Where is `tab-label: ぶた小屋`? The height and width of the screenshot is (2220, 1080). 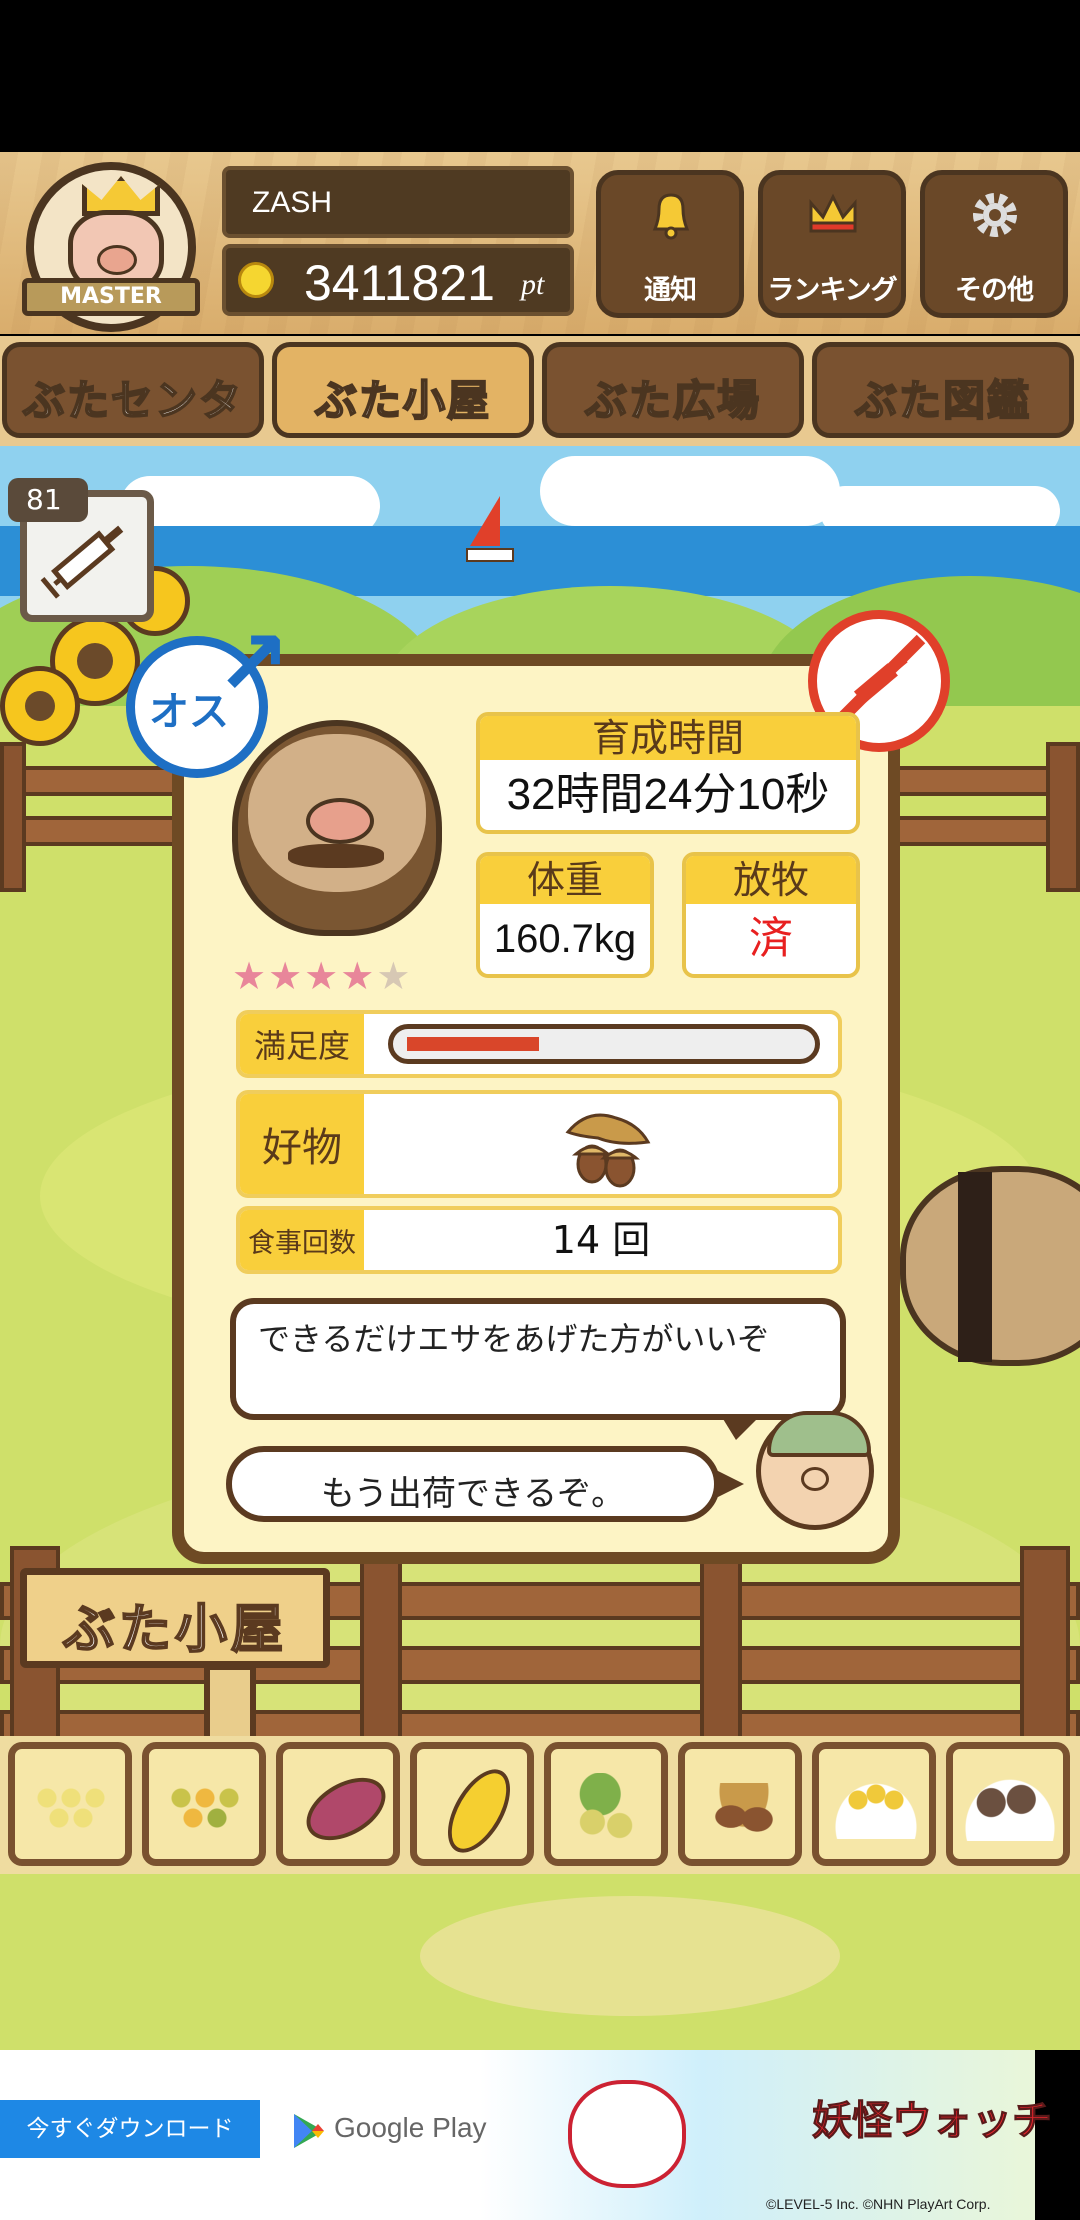 tab-label: ぶた小屋 is located at coordinates (402, 400).